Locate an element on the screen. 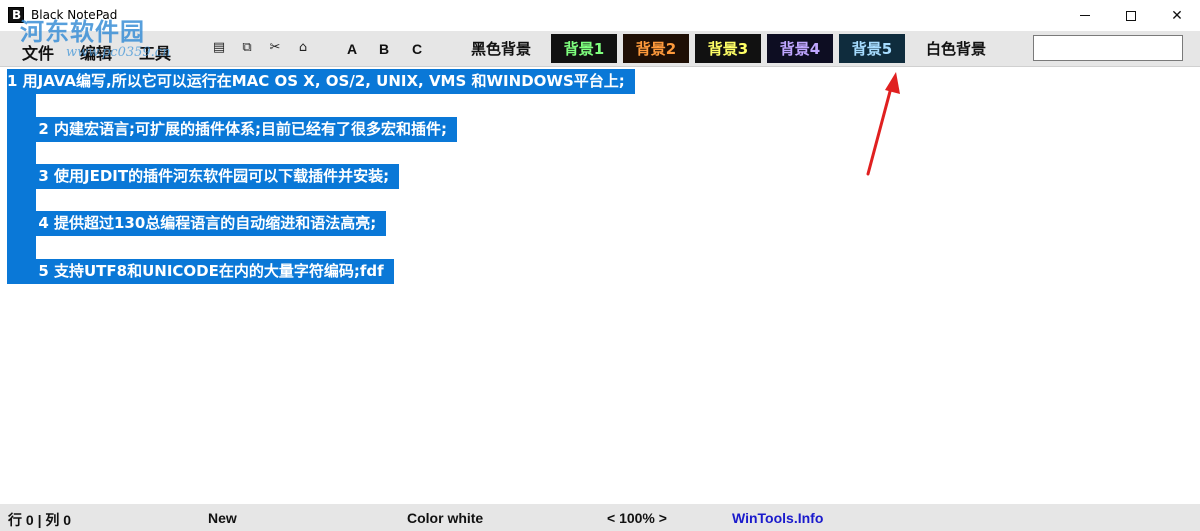  minimize-icon is located at coordinates (1085, 15).